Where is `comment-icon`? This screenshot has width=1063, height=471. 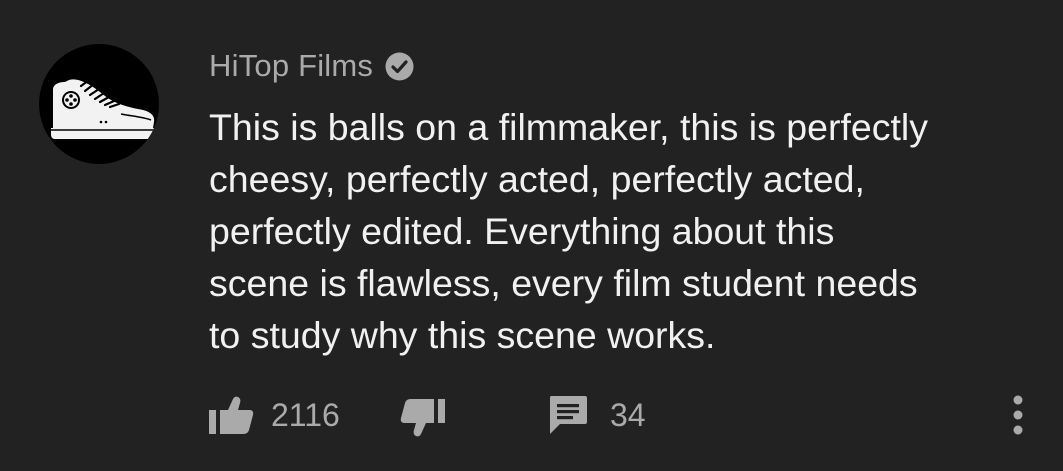
comment-icon is located at coordinates (568, 415).